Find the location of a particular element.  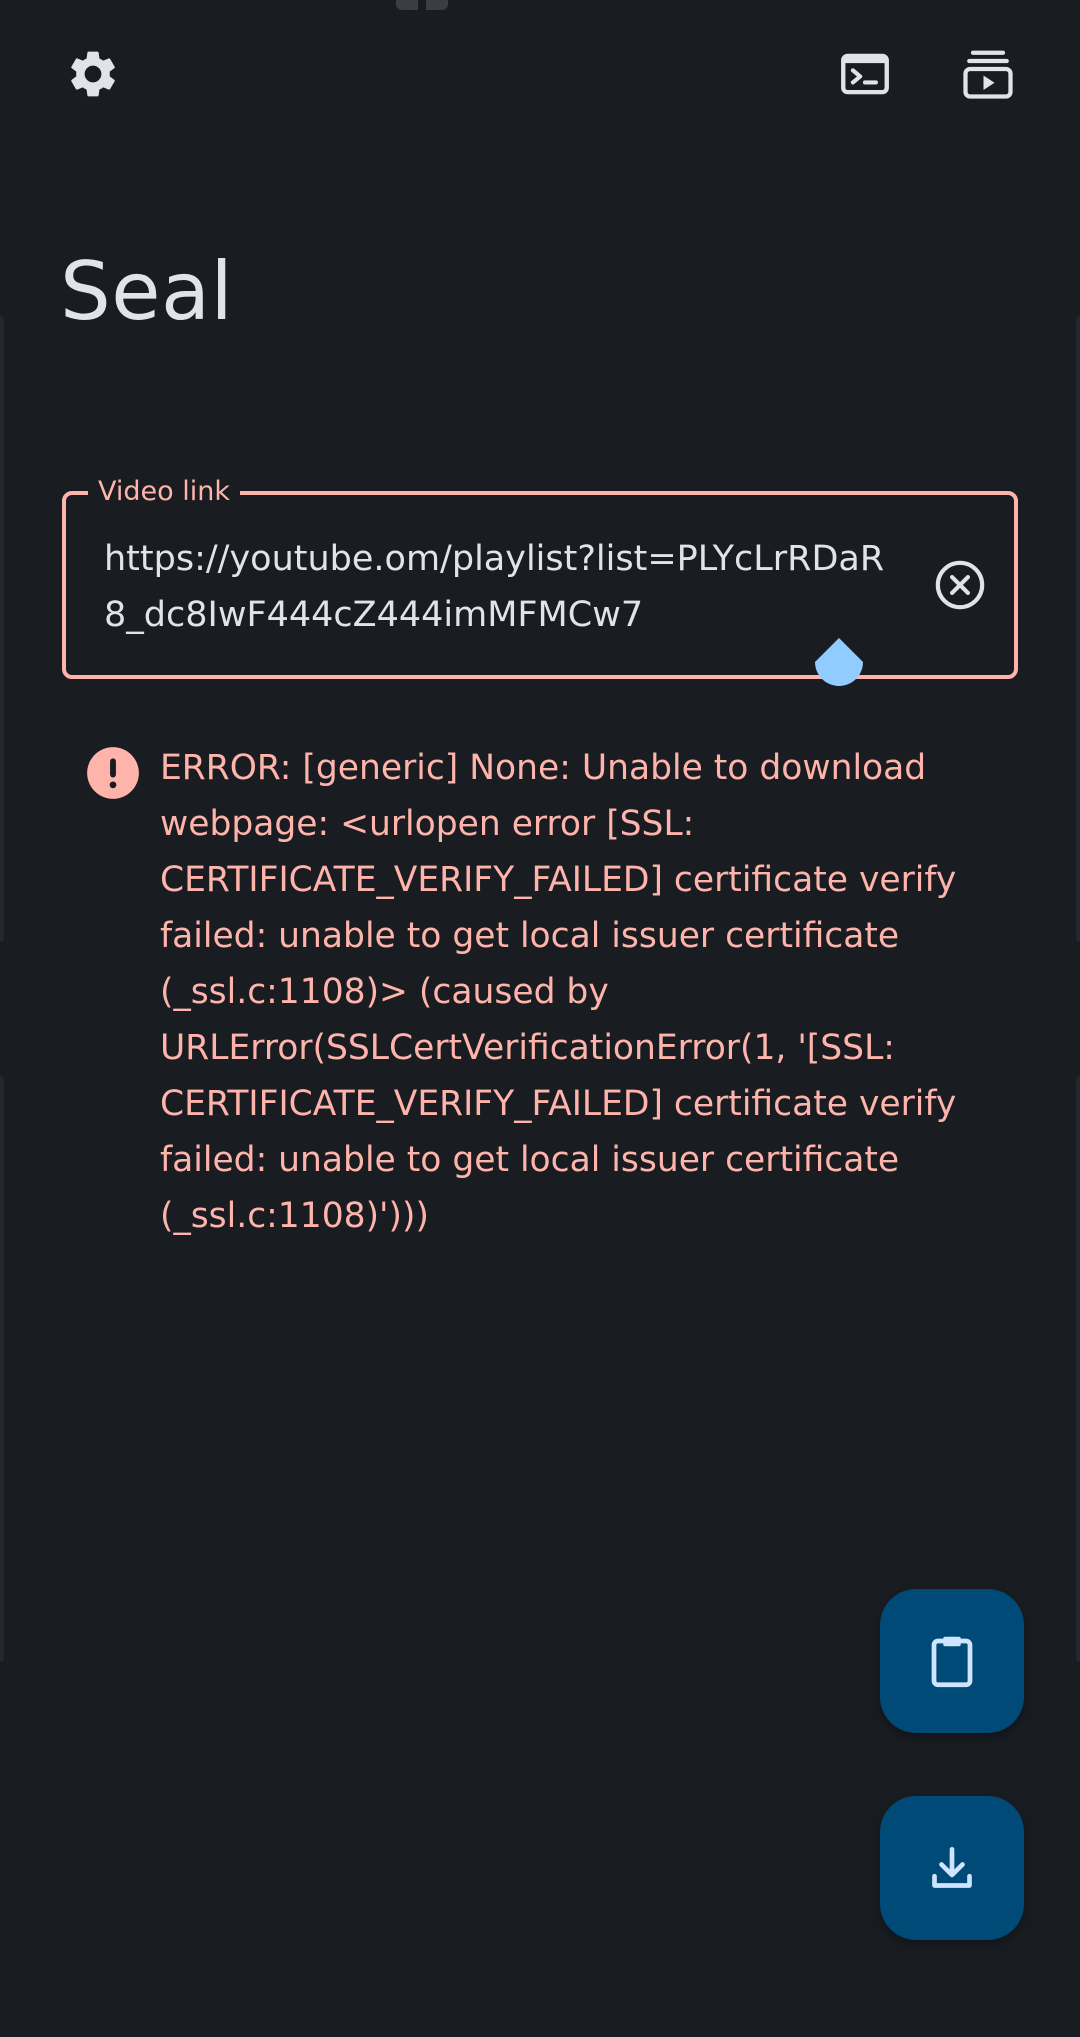

edge-decoration-left-bottom is located at coordinates (2, 1369).